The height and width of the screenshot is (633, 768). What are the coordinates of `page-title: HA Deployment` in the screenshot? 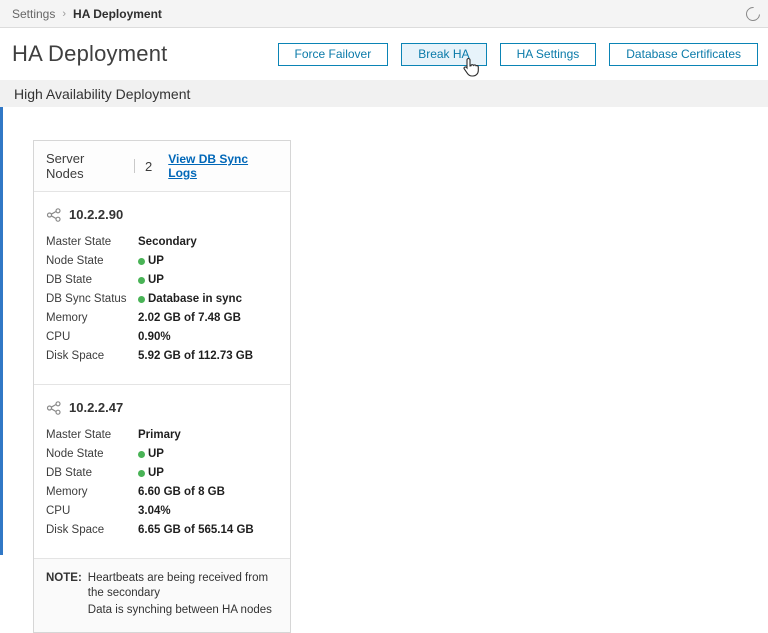 It's located at (90, 53).